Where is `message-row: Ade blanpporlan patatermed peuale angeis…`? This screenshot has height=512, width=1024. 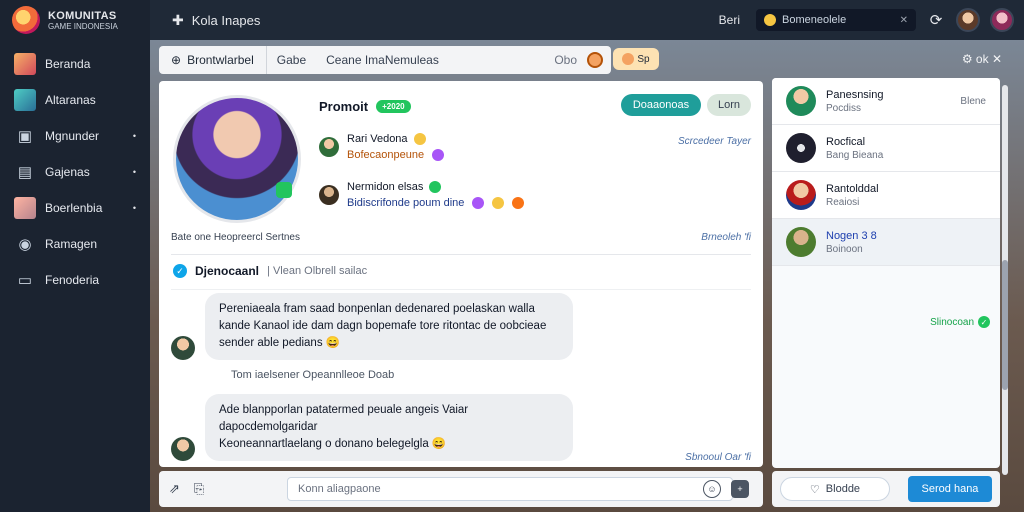 message-row: Ade blanpporlan patatermed peuale angeis… is located at coordinates (372, 427).